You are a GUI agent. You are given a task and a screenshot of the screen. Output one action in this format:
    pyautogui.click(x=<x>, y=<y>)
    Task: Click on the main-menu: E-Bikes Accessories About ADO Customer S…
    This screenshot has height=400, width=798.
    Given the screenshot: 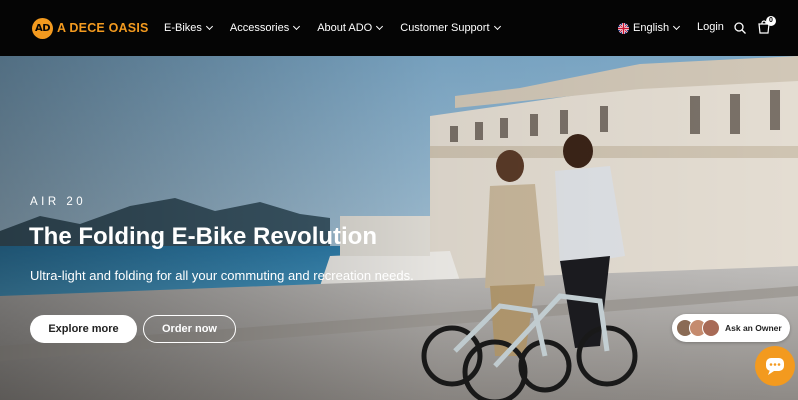 What is the action you would take?
    pyautogui.click(x=341, y=28)
    